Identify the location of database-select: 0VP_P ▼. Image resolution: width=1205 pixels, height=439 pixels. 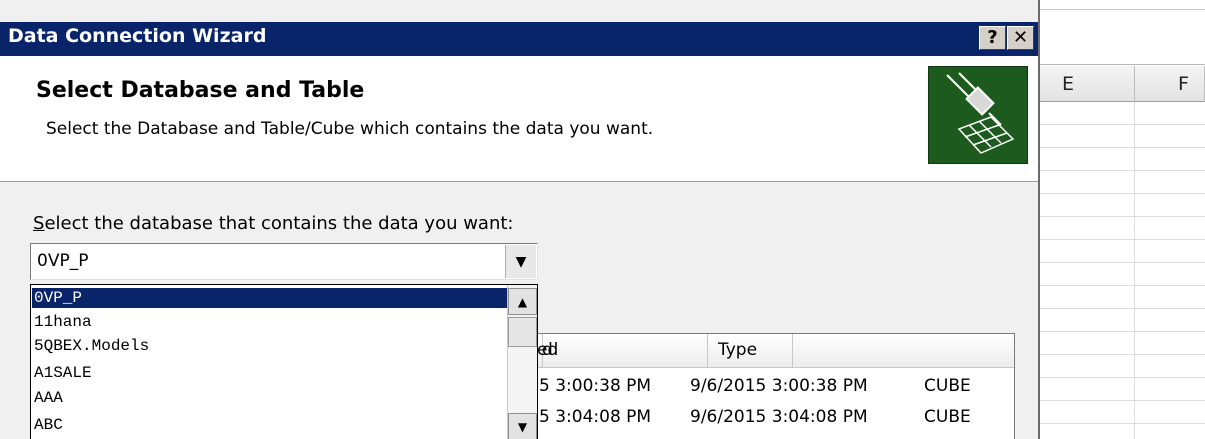
(284, 261).